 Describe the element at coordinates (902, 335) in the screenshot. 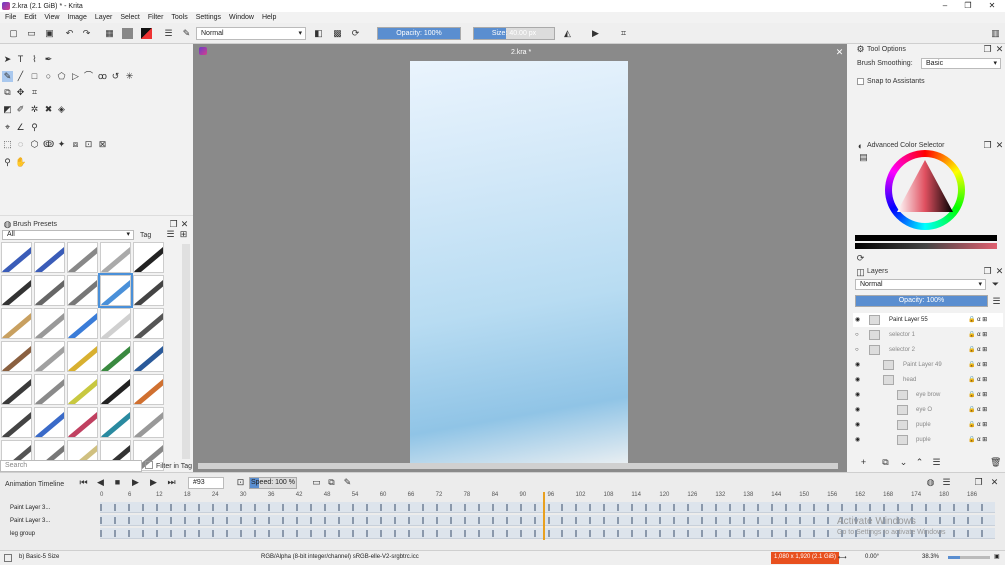

I see `layer-name: selector 1` at that location.